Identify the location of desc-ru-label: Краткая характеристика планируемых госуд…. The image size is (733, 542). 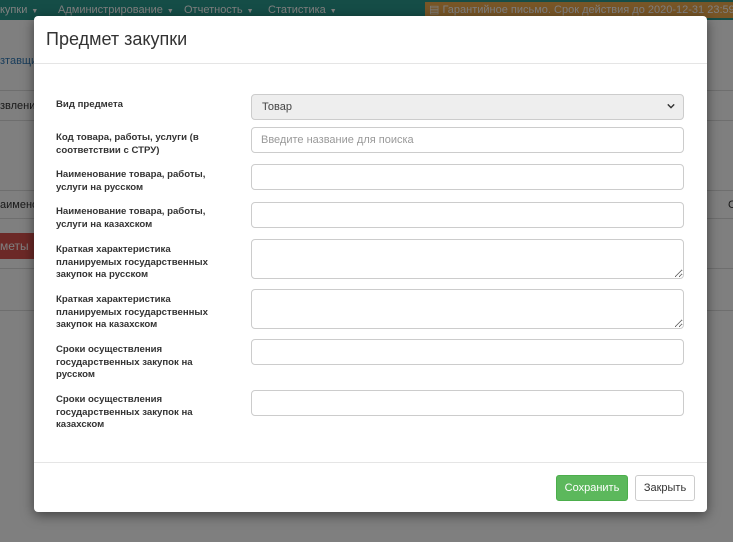
(132, 262).